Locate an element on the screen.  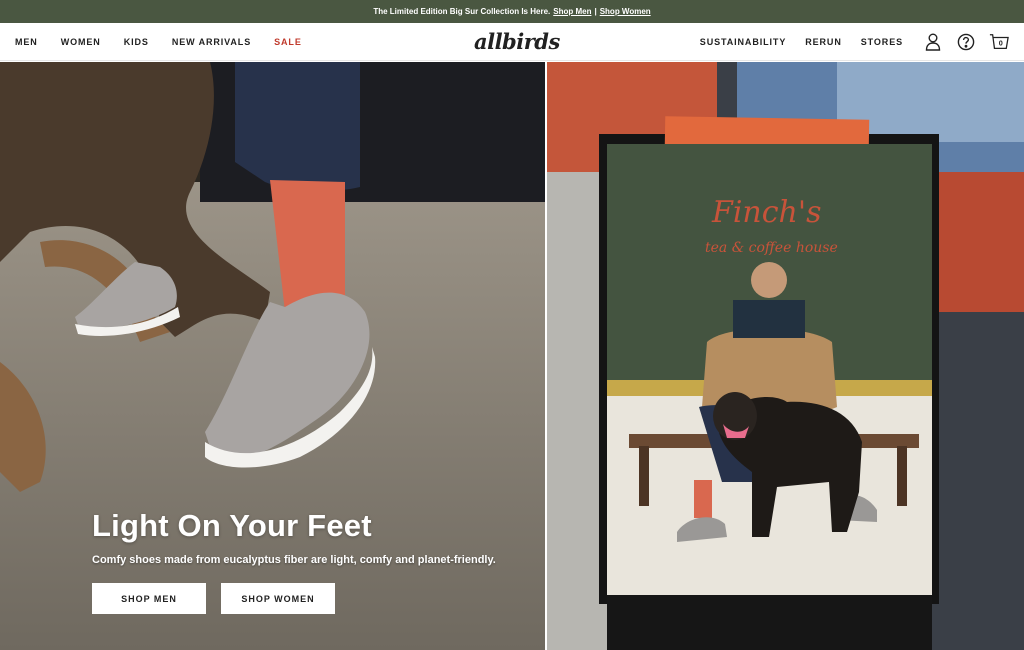
nav-link-stores: STORES is located at coordinates (882, 42).